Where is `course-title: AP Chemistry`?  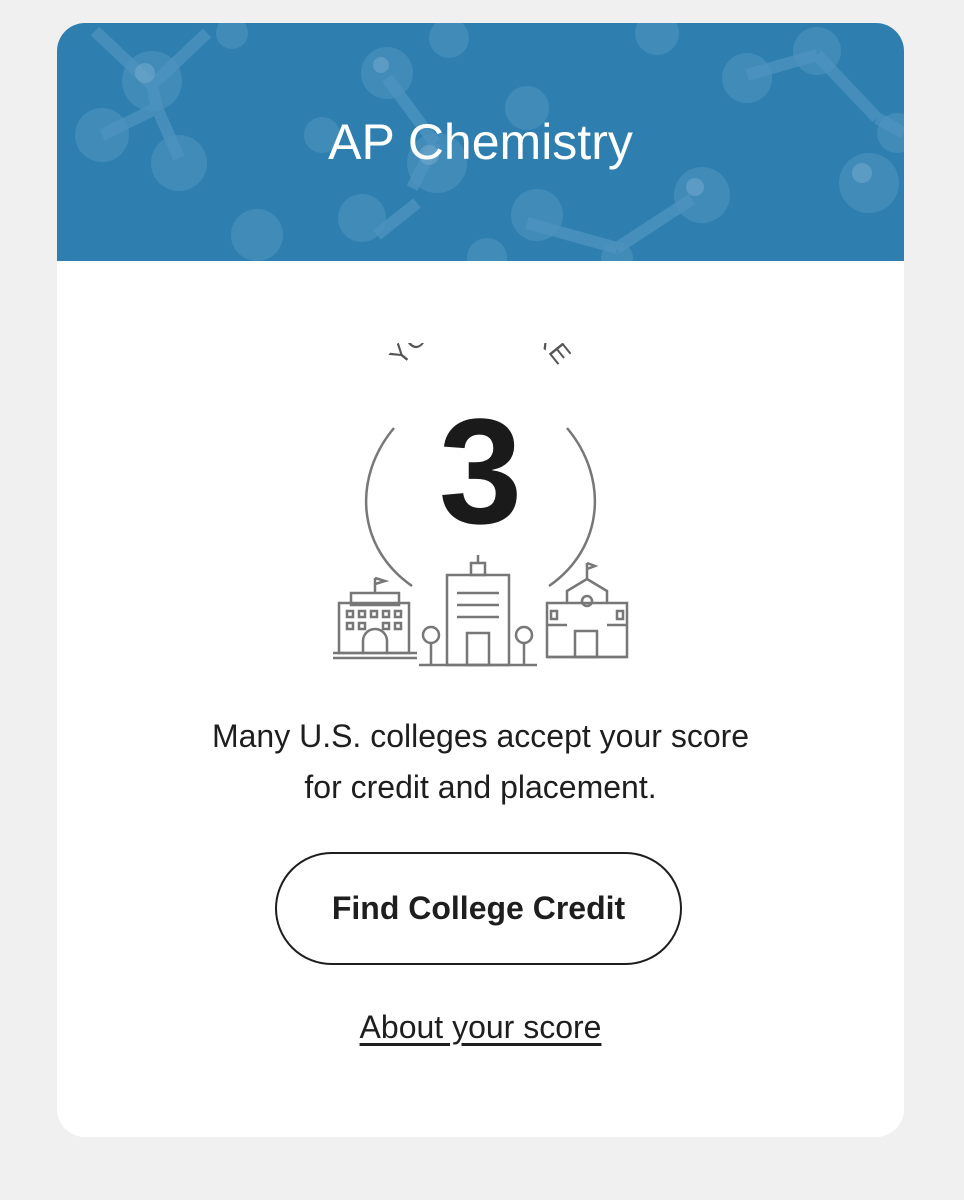
course-title: AP Chemistry is located at coordinates (480, 142).